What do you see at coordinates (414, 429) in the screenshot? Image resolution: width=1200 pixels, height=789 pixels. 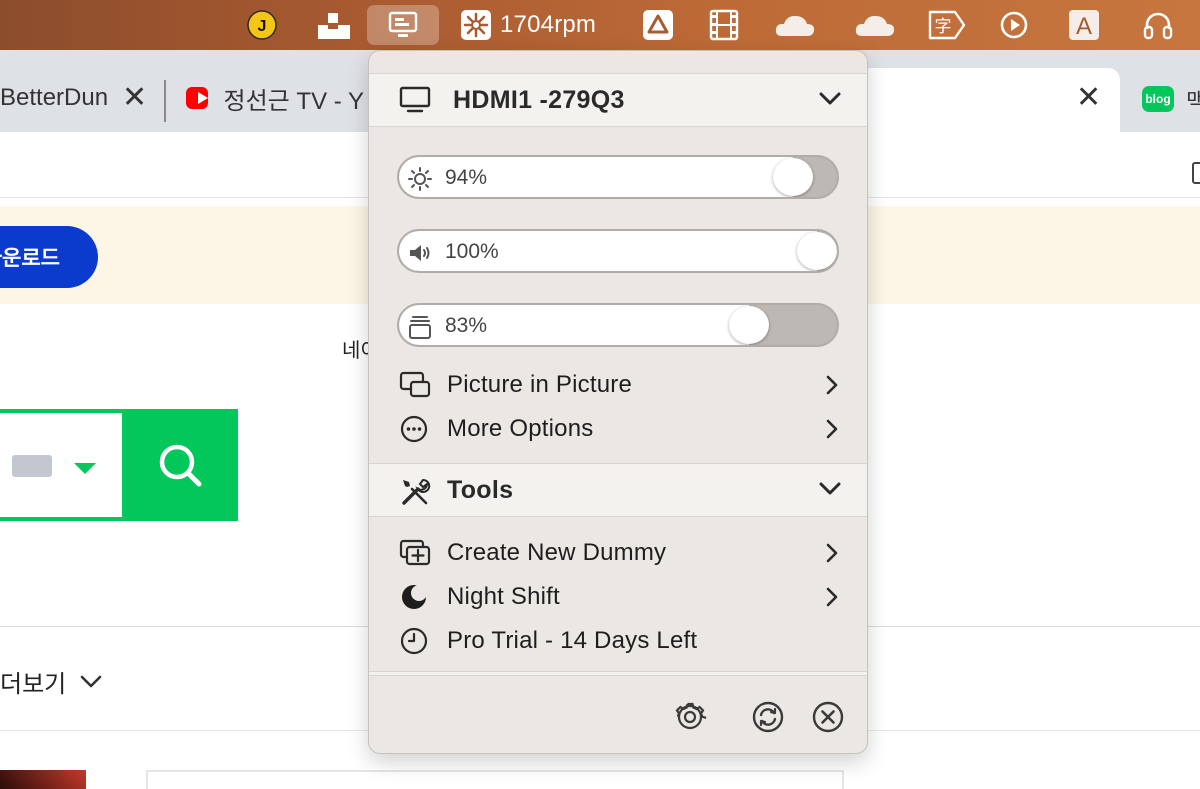 I see `ellipsis-circle-icon` at bounding box center [414, 429].